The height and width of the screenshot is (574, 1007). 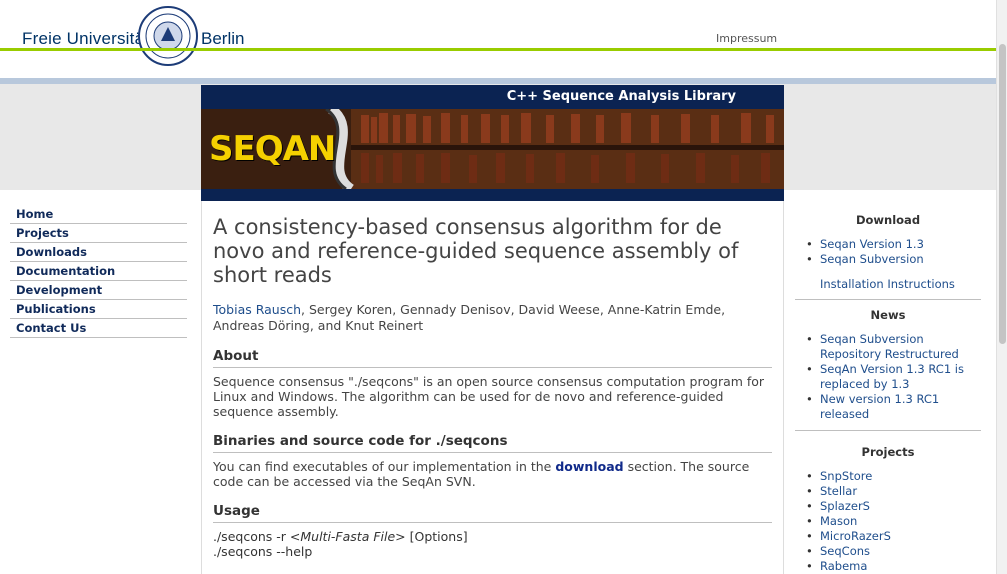 I want to click on nav-item-documentation: Documentation, so click(x=98, y=271).